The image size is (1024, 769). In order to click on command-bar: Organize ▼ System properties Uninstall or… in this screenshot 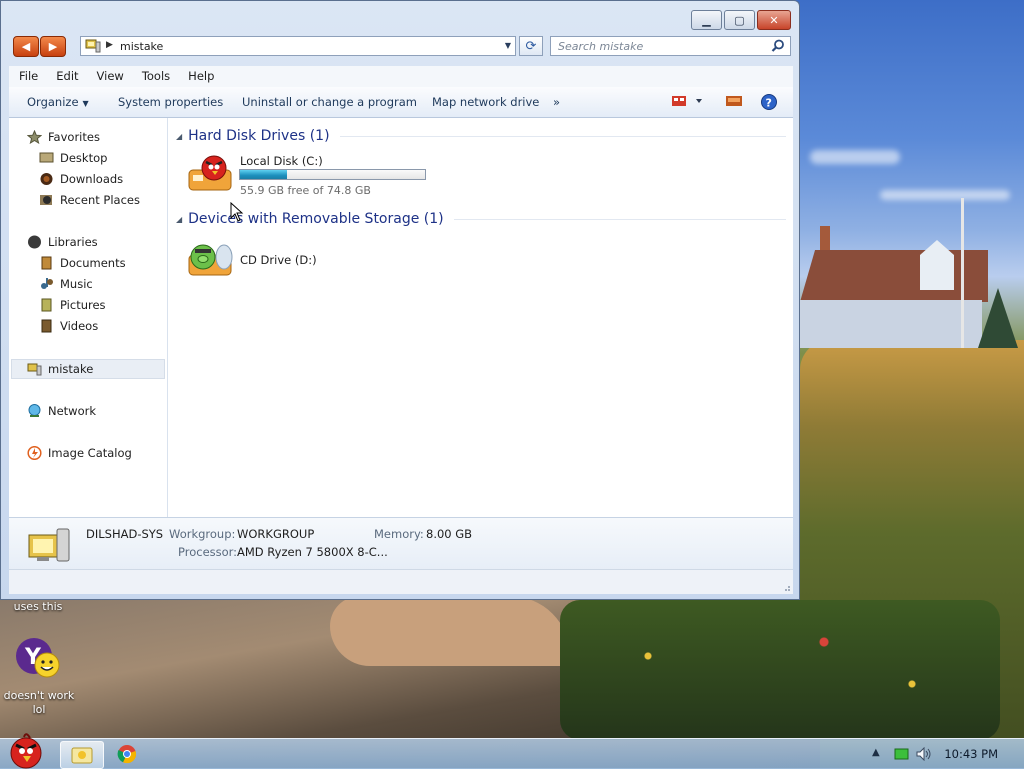, I will do `click(401, 102)`.